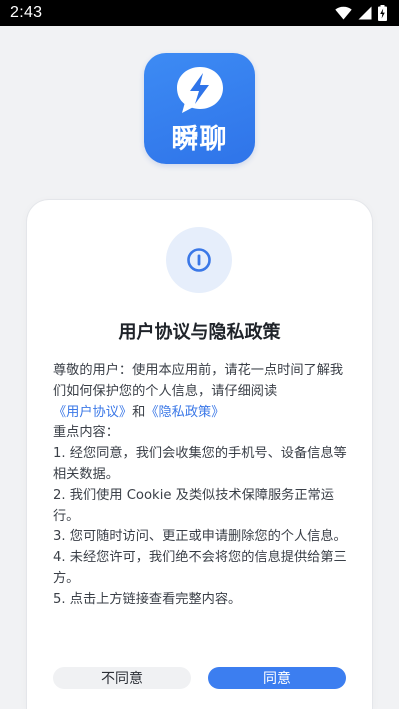  What do you see at coordinates (198, 381) in the screenshot?
I see `intro-text: 尊敬的用户：使用本应用前，请花一点时间了解我们如何保护您的个人信息，请仔细阅读` at bounding box center [198, 381].